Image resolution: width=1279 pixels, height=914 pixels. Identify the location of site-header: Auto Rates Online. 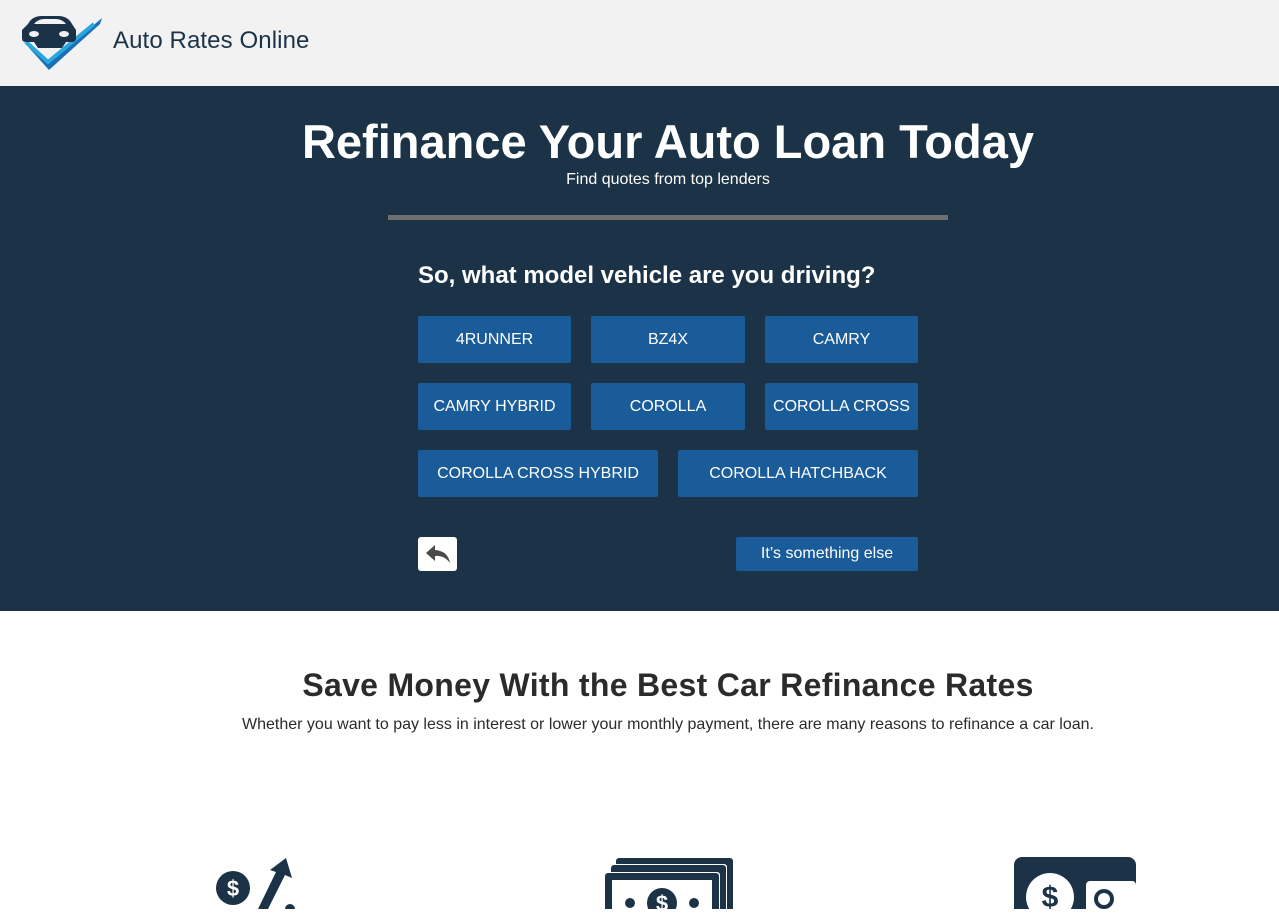
(639, 43).